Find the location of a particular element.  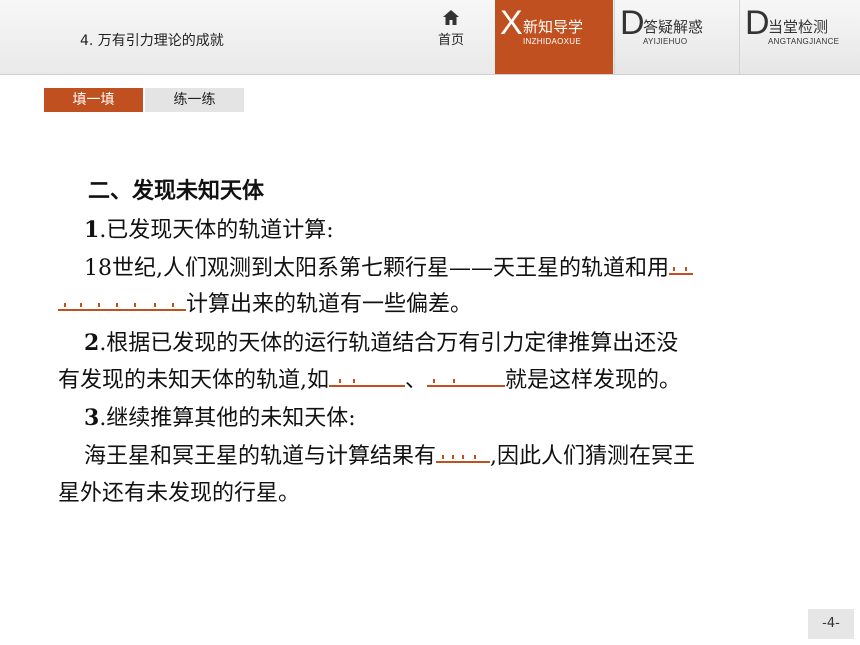

subtab-fill: 填一填 is located at coordinates (93, 100).